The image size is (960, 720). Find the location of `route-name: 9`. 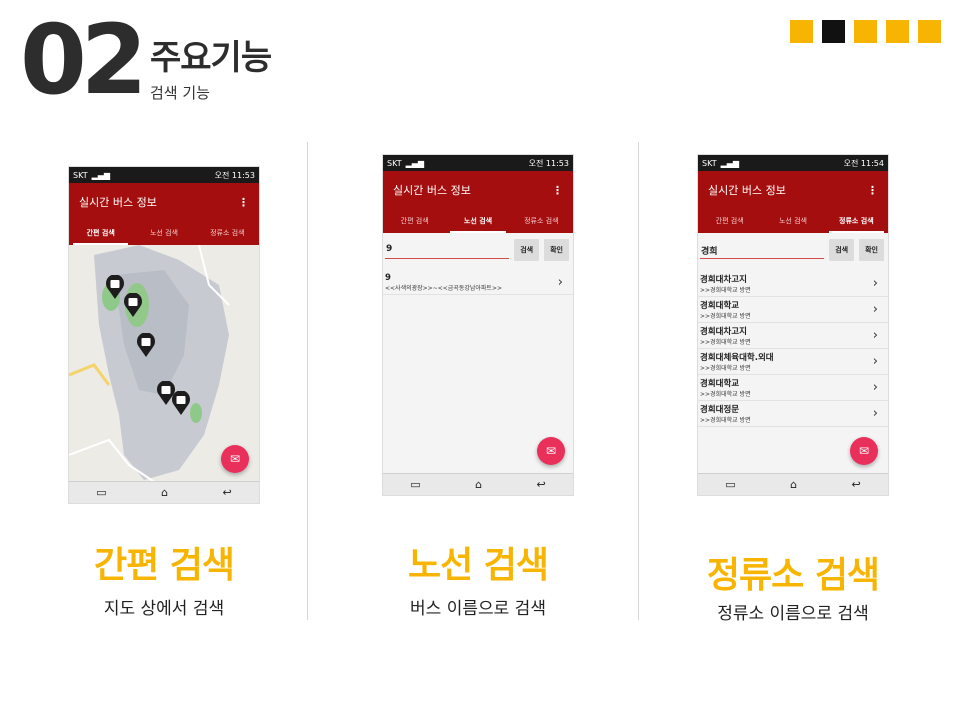

route-name: 9 is located at coordinates (388, 278).